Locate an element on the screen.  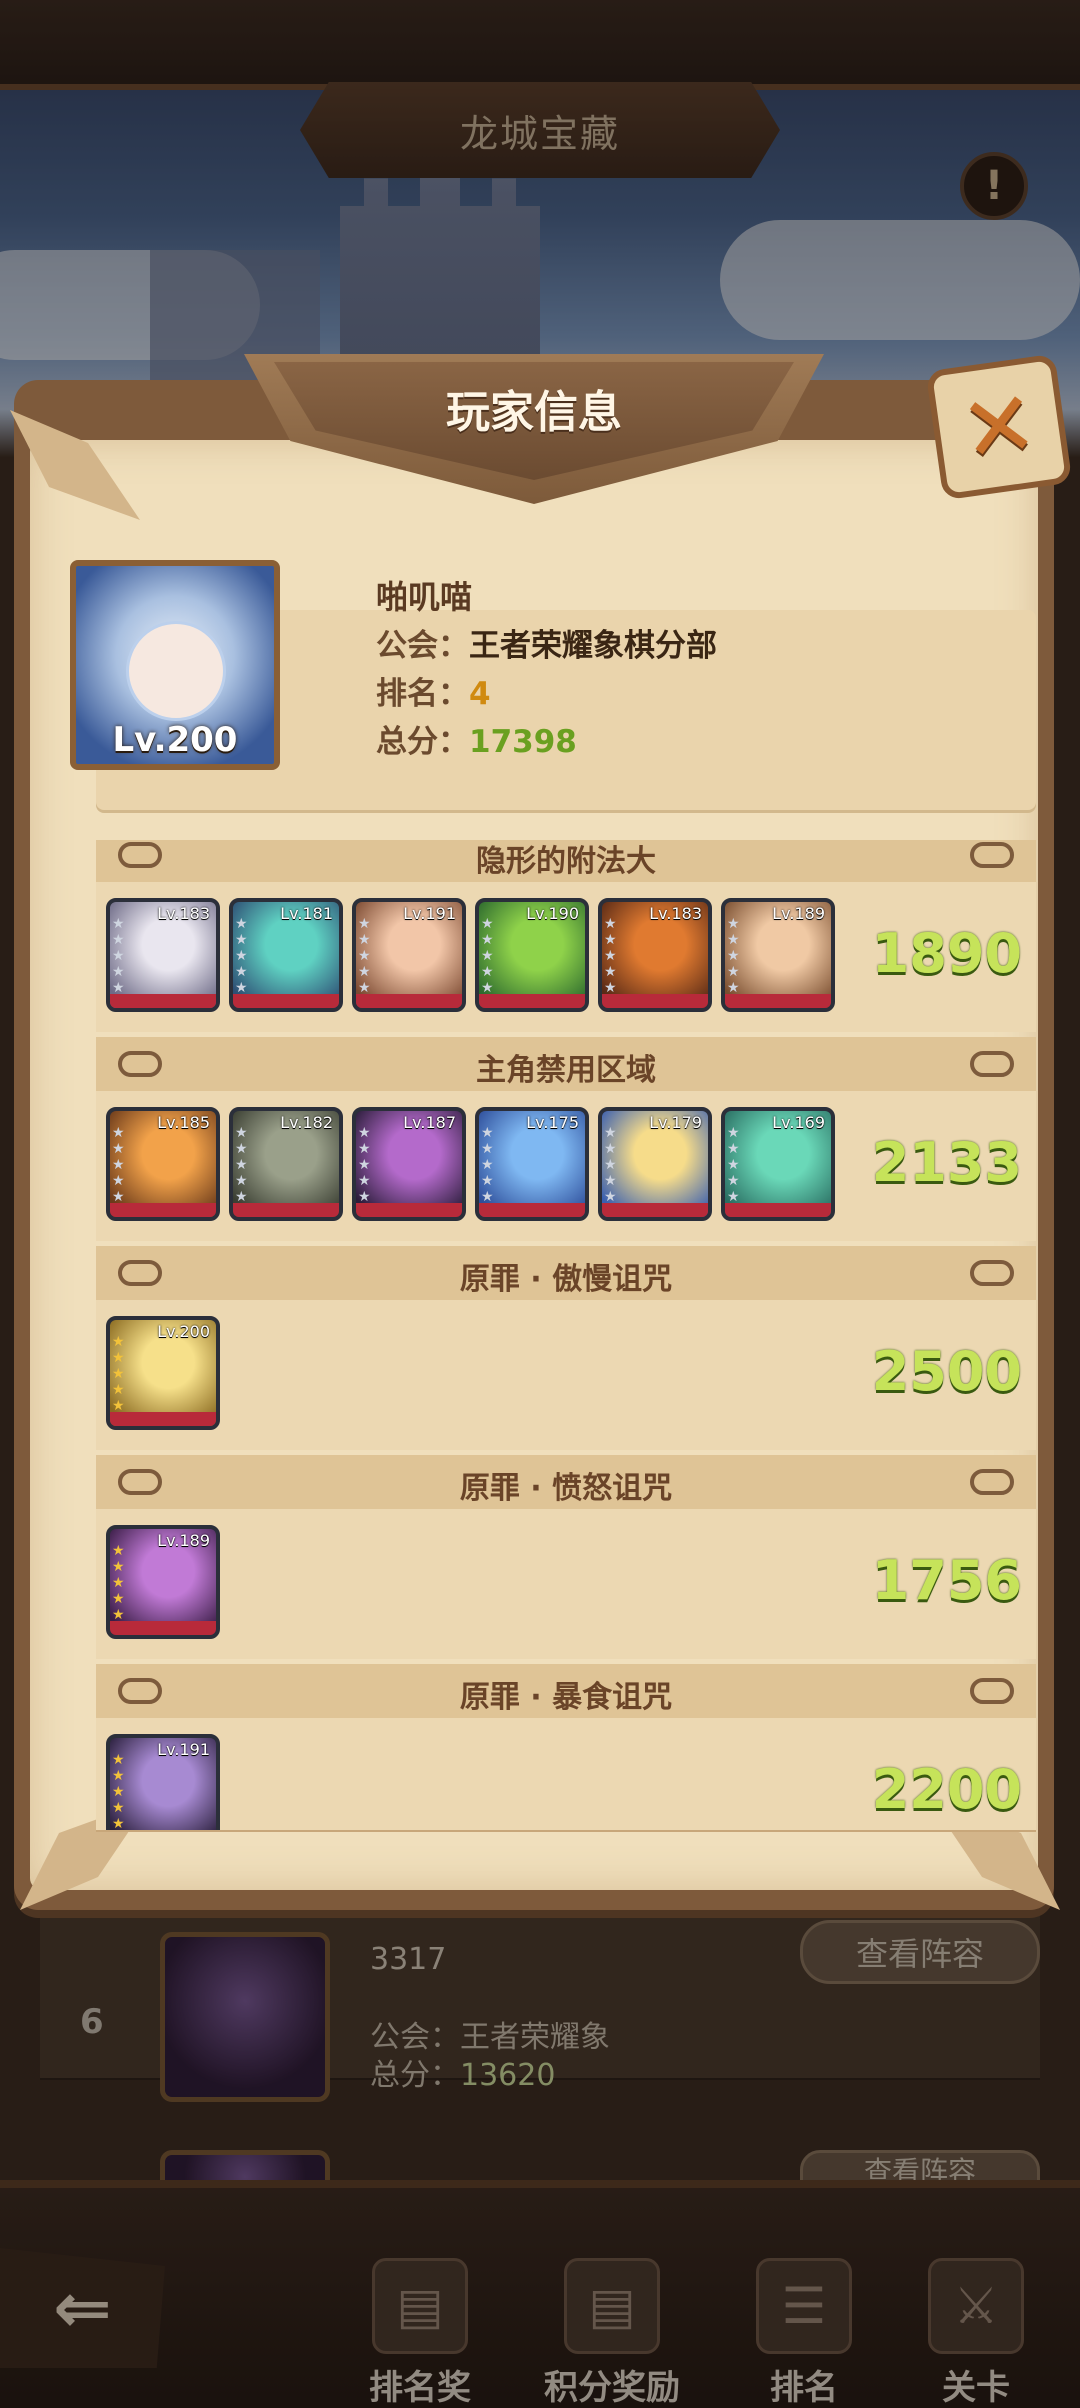
team-block: 原罪 · 傲慢诅咒 ★★★★★ Lv.200 2500 is located at coordinates (566, 1348).